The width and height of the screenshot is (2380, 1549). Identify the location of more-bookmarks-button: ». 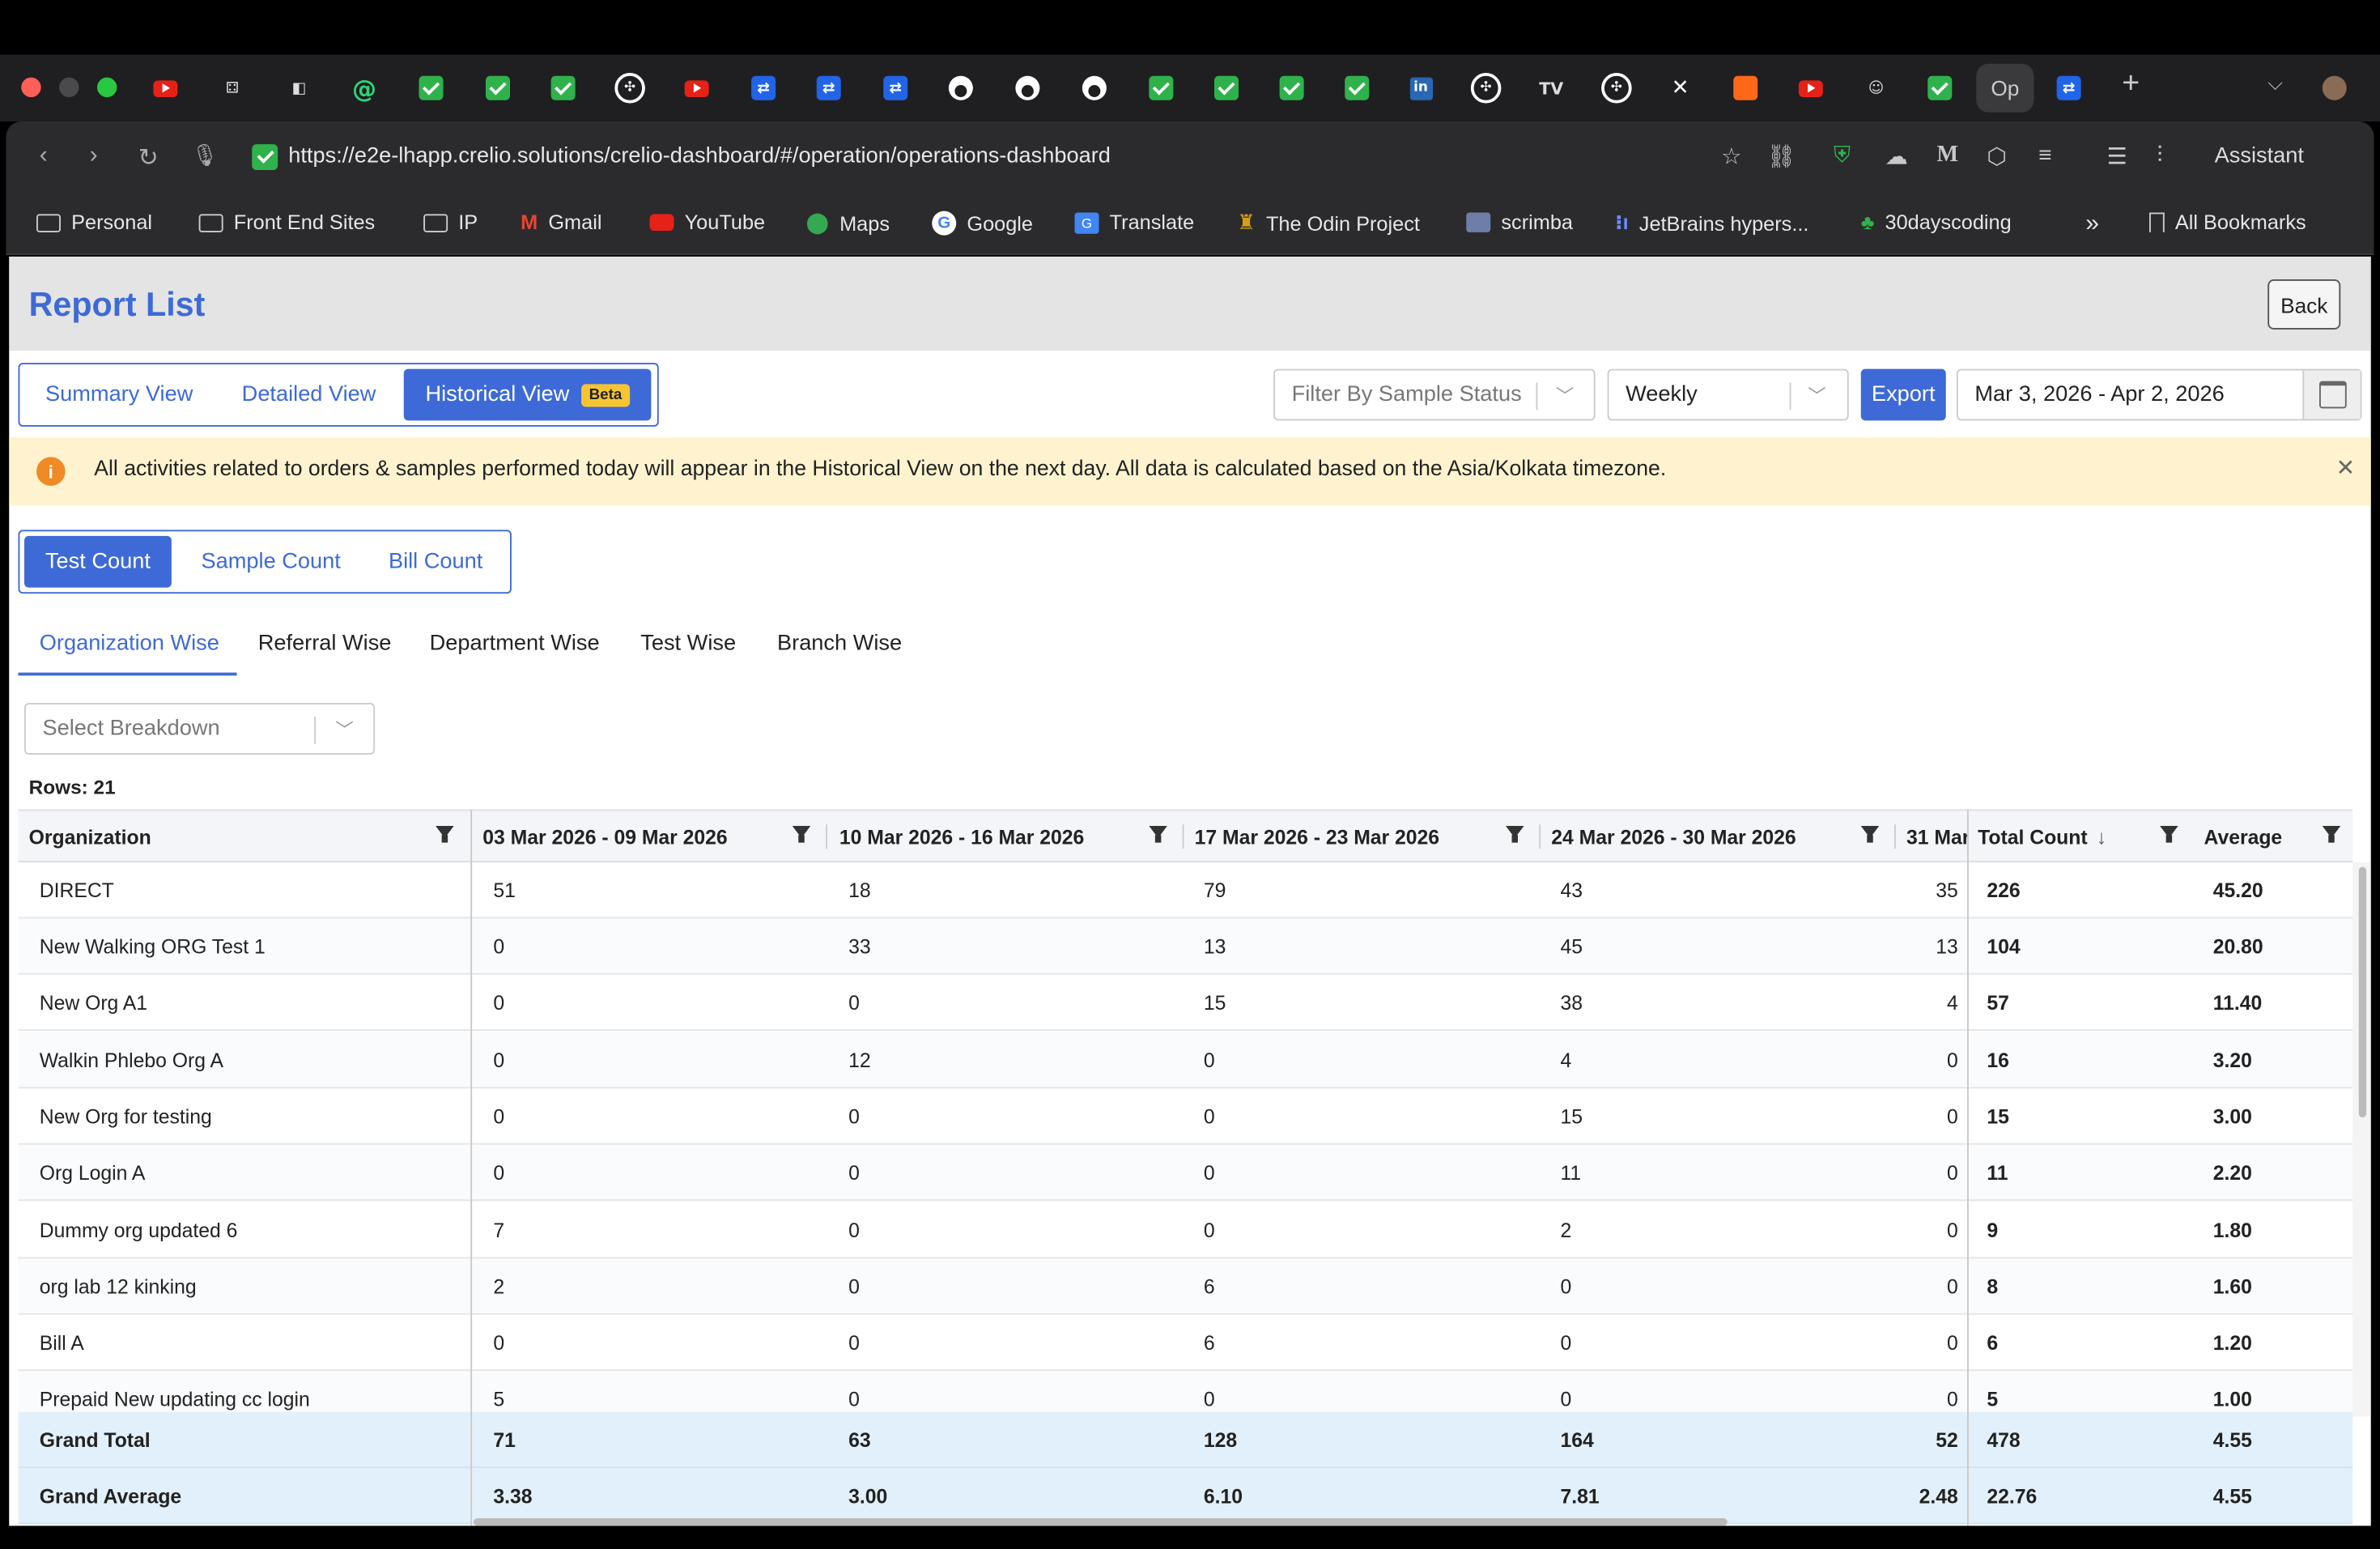
(2092, 225).